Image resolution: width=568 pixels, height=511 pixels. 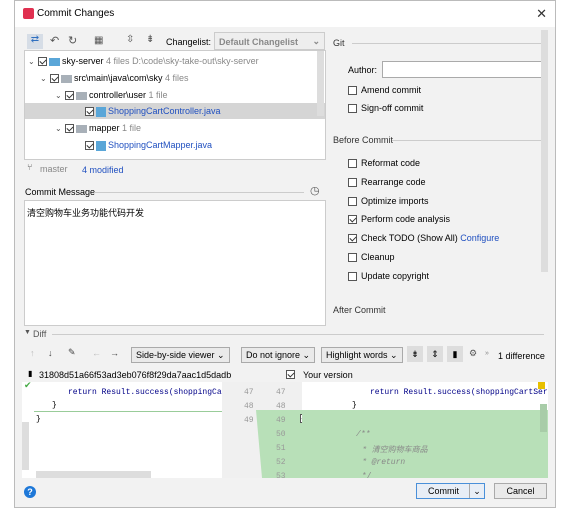 What do you see at coordinates (72, 40) in the screenshot?
I see `refresh-icon: ↻` at bounding box center [72, 40].